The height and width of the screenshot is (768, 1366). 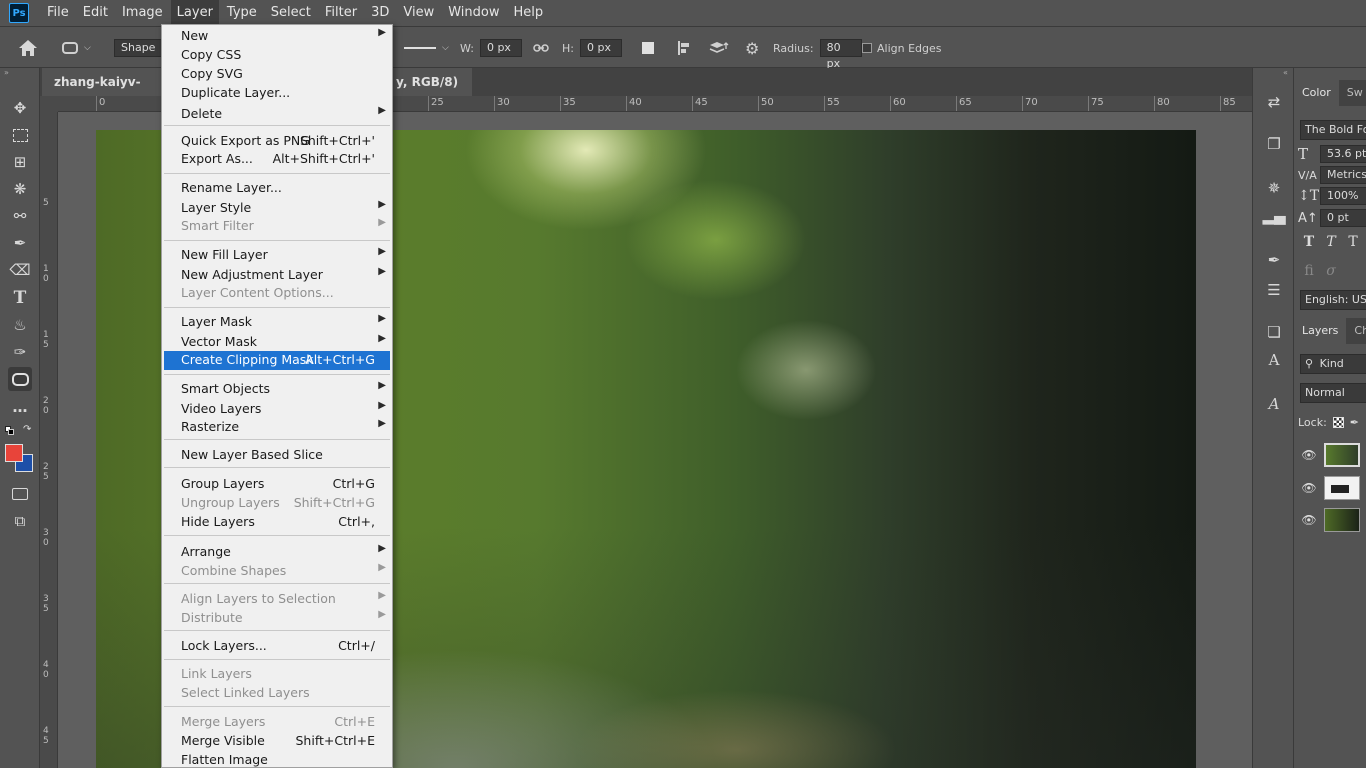 I want to click on stroke-type-select: ⌵, so click(x=426, y=48).